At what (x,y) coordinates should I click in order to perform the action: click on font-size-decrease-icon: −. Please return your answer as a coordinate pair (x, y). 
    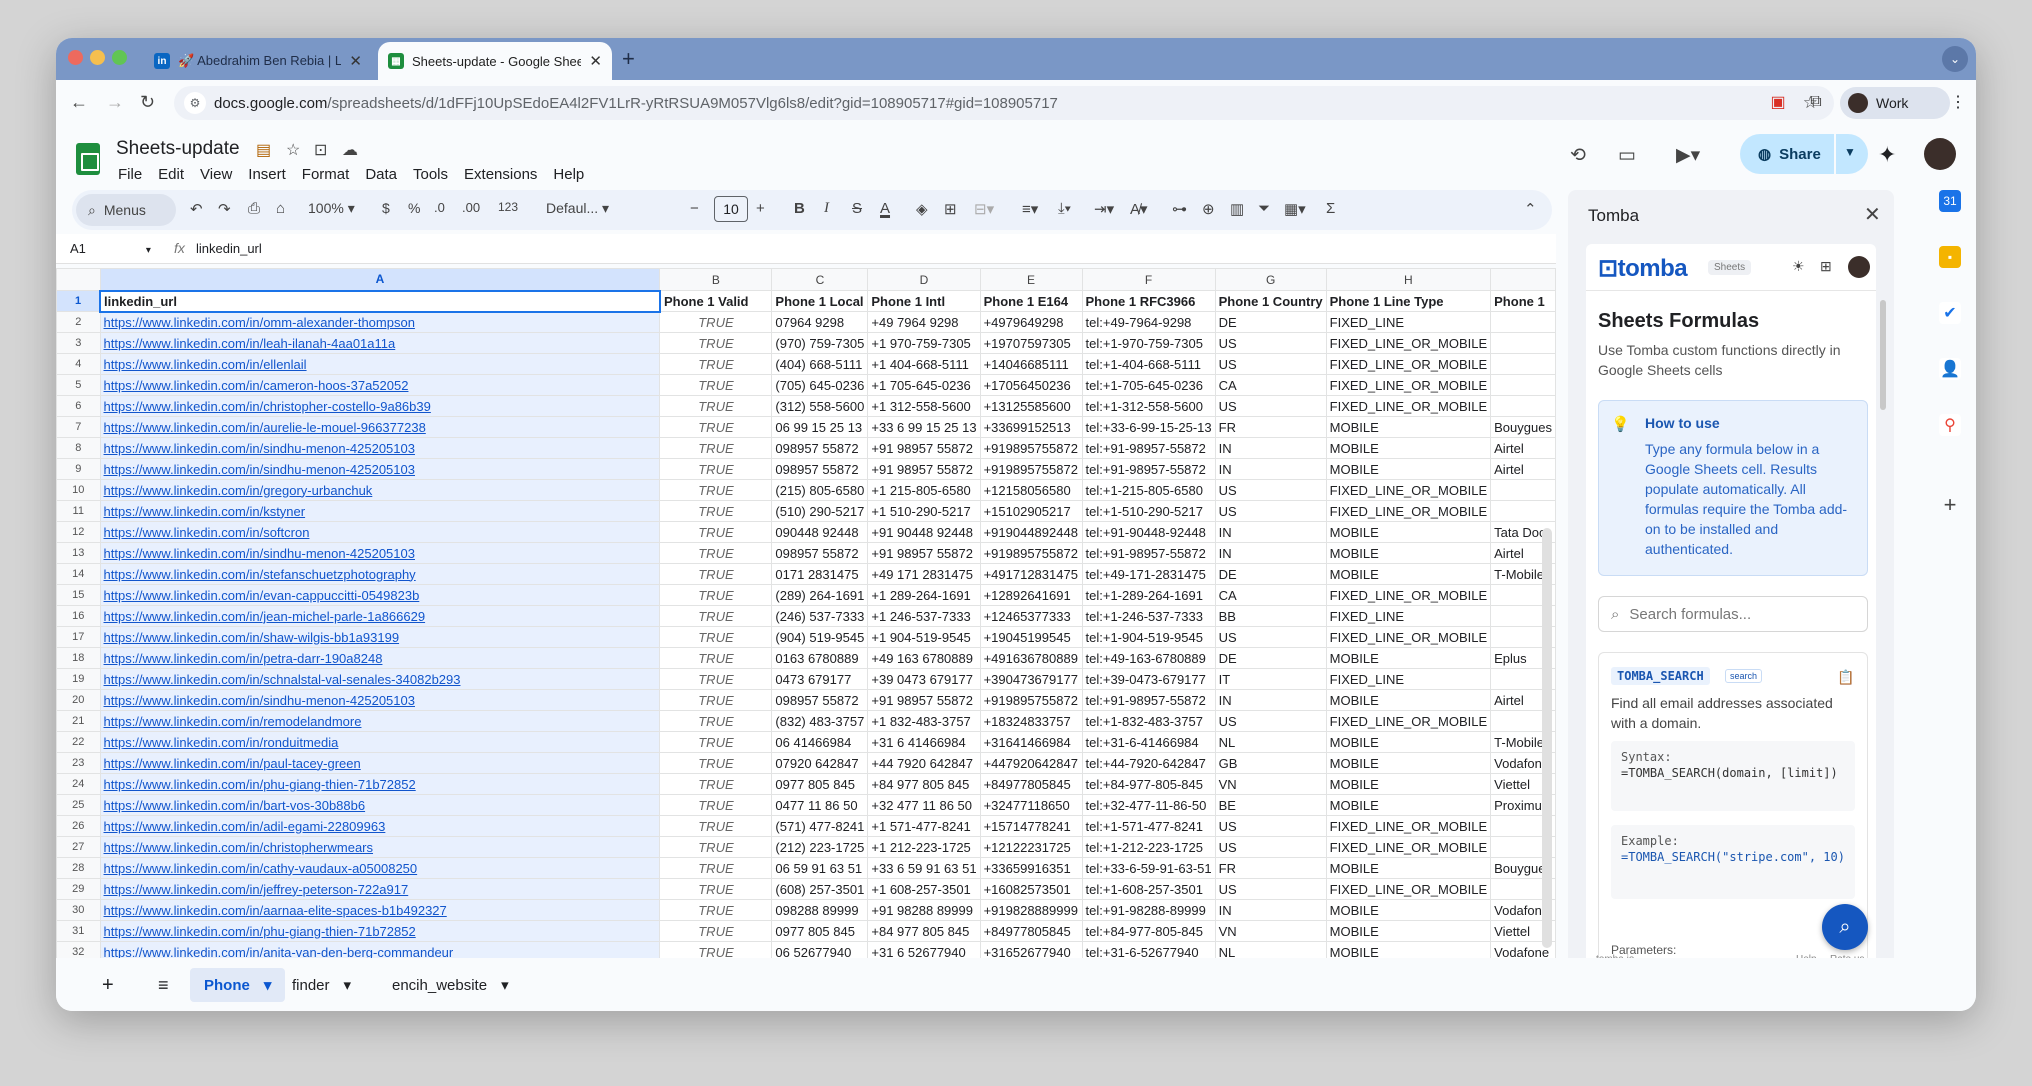
    Looking at the image, I should click on (694, 208).